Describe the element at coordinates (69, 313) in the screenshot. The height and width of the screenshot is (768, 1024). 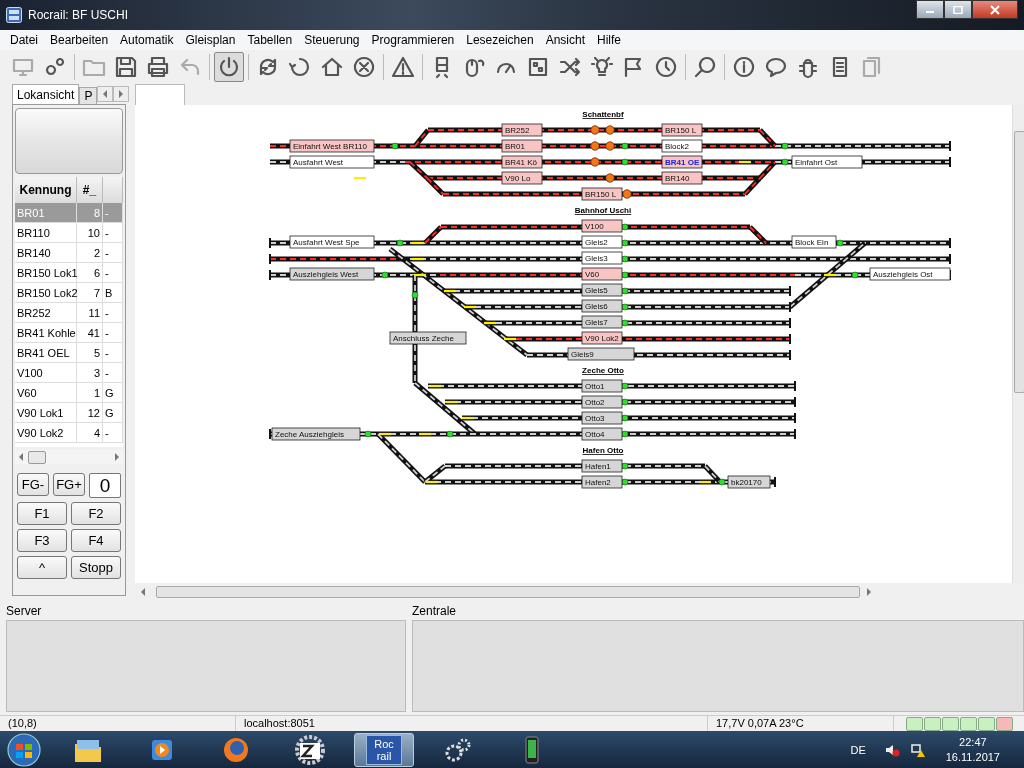
I see `table-row: BR252 11 -` at that location.